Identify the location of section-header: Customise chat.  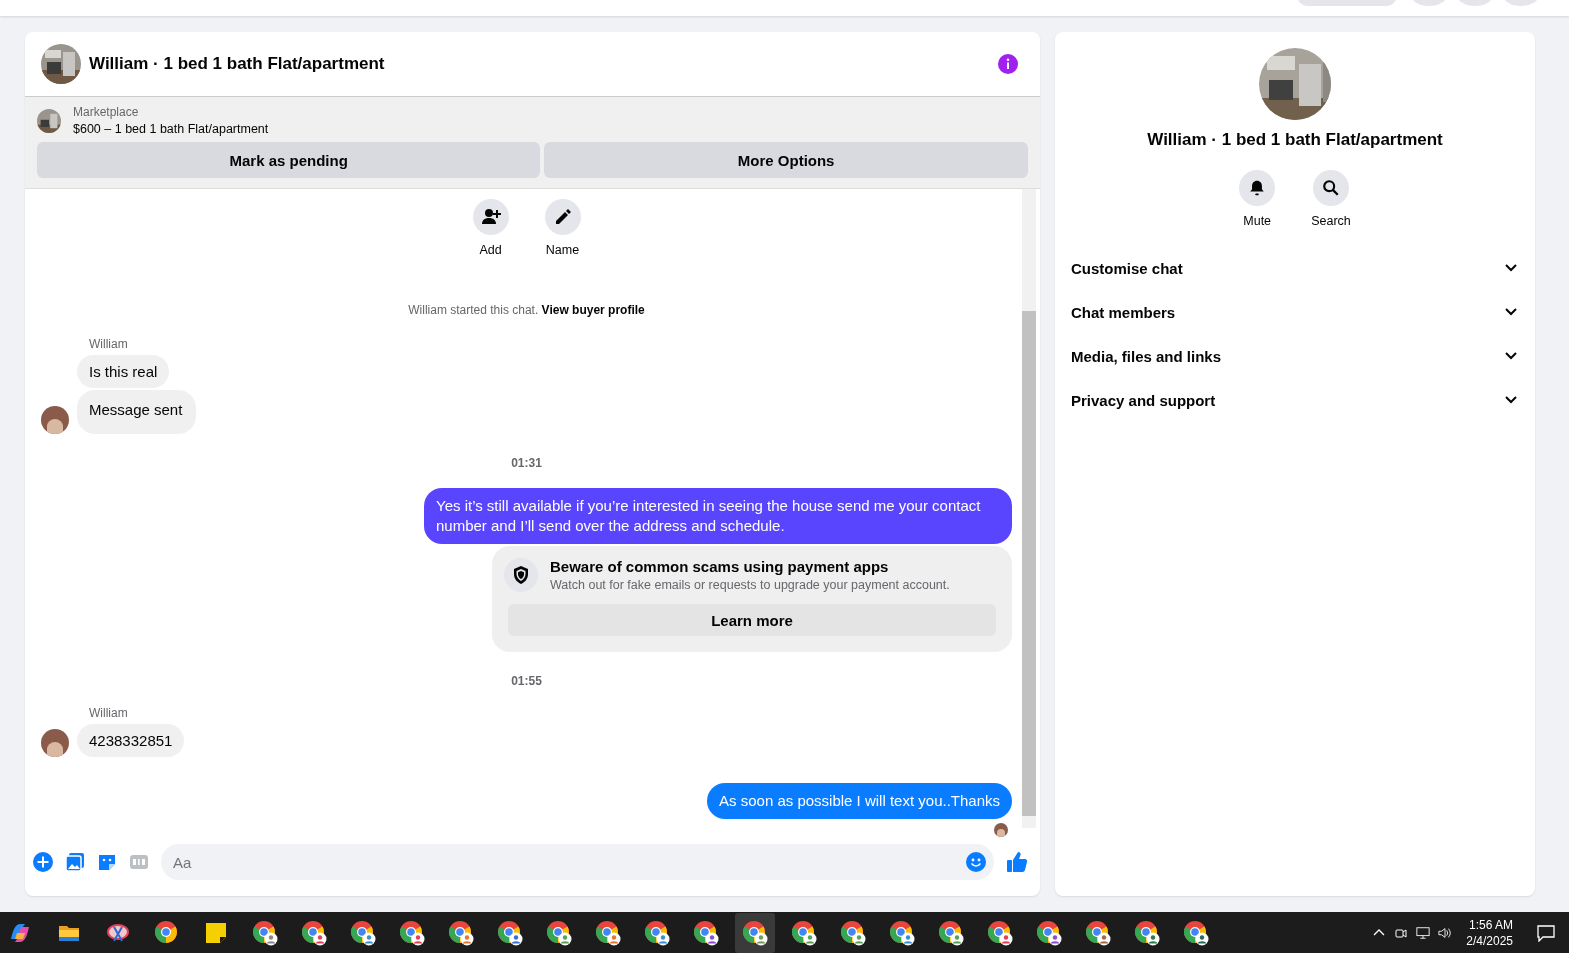
(1295, 268).